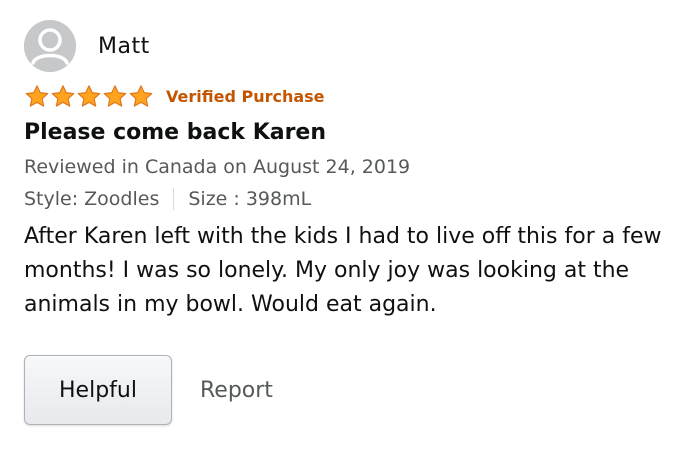  I want to click on review-actions: Helpful Report, so click(148, 390).